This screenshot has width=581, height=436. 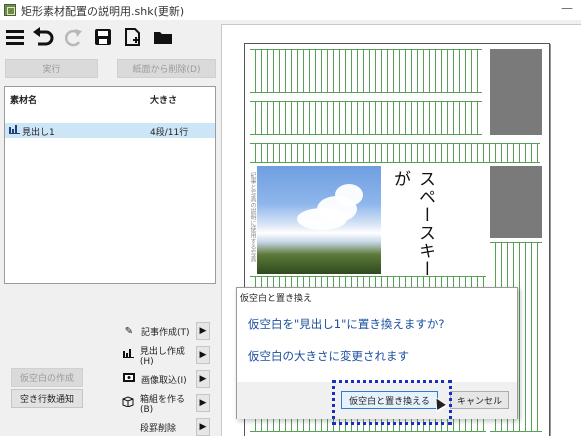 What do you see at coordinates (328, 356) in the screenshot?
I see `dialog-message-info: 仮空白の大きさに変更されます` at bounding box center [328, 356].